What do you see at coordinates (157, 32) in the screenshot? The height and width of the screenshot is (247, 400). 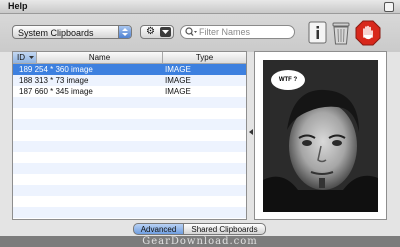 I see `action-menu-button: ⚙` at bounding box center [157, 32].